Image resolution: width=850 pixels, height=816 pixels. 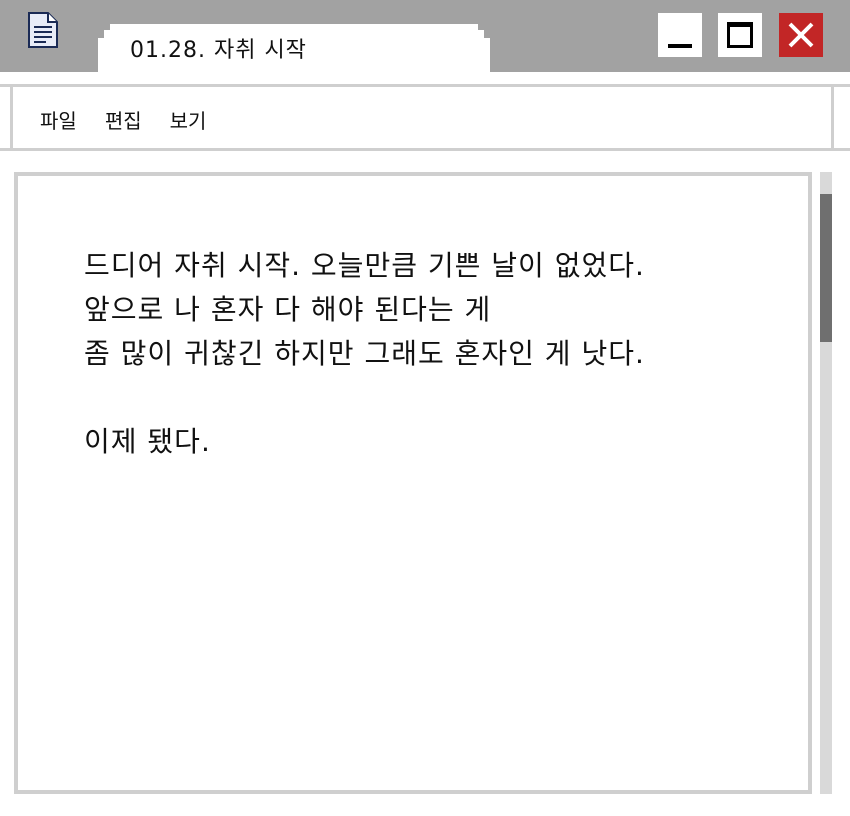 I want to click on close-icon, so click(x=801, y=35).